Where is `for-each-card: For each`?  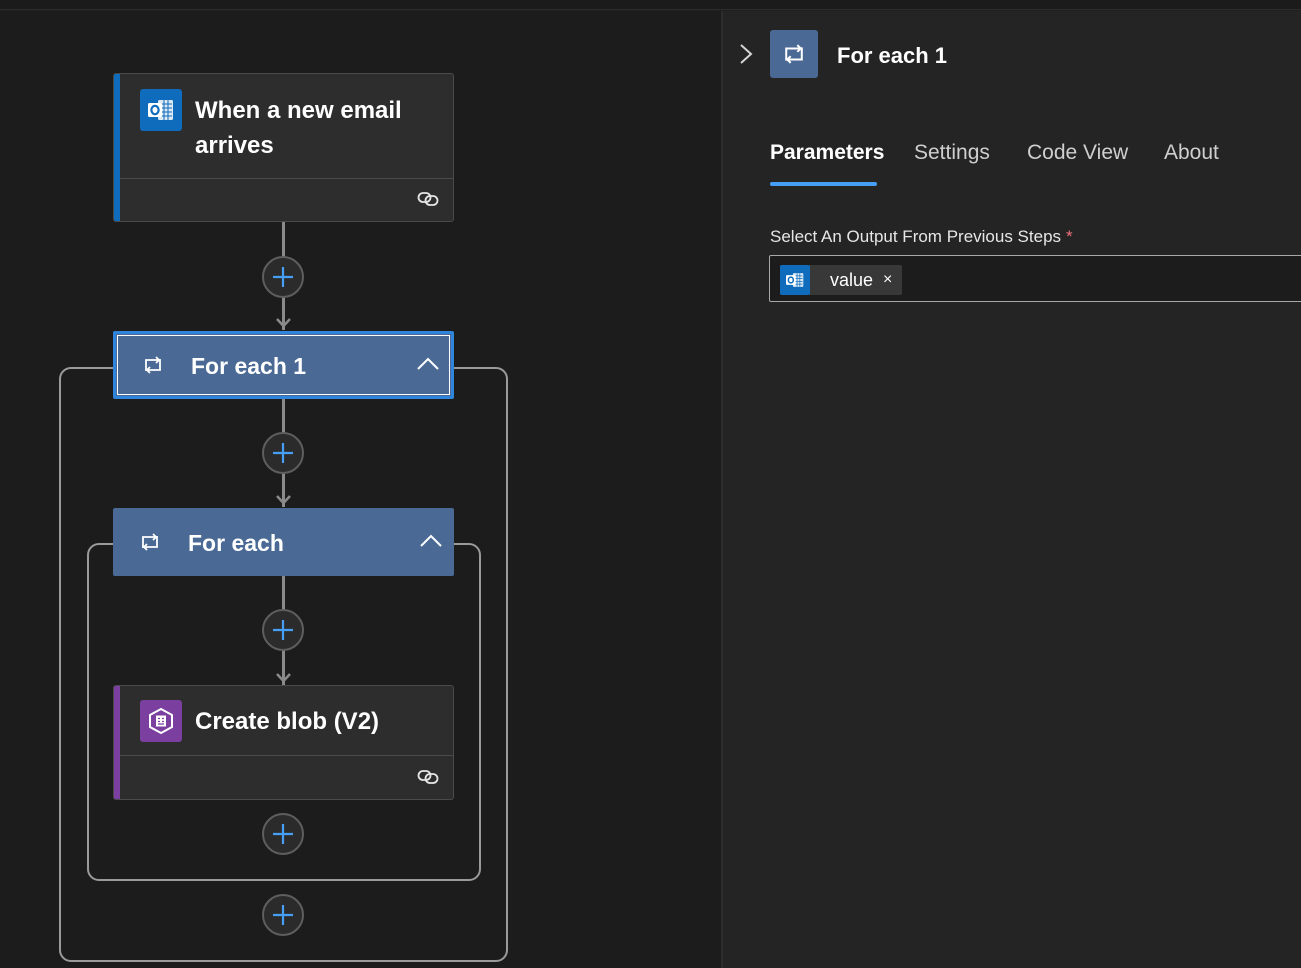
for-each-card: For each is located at coordinates (283, 542).